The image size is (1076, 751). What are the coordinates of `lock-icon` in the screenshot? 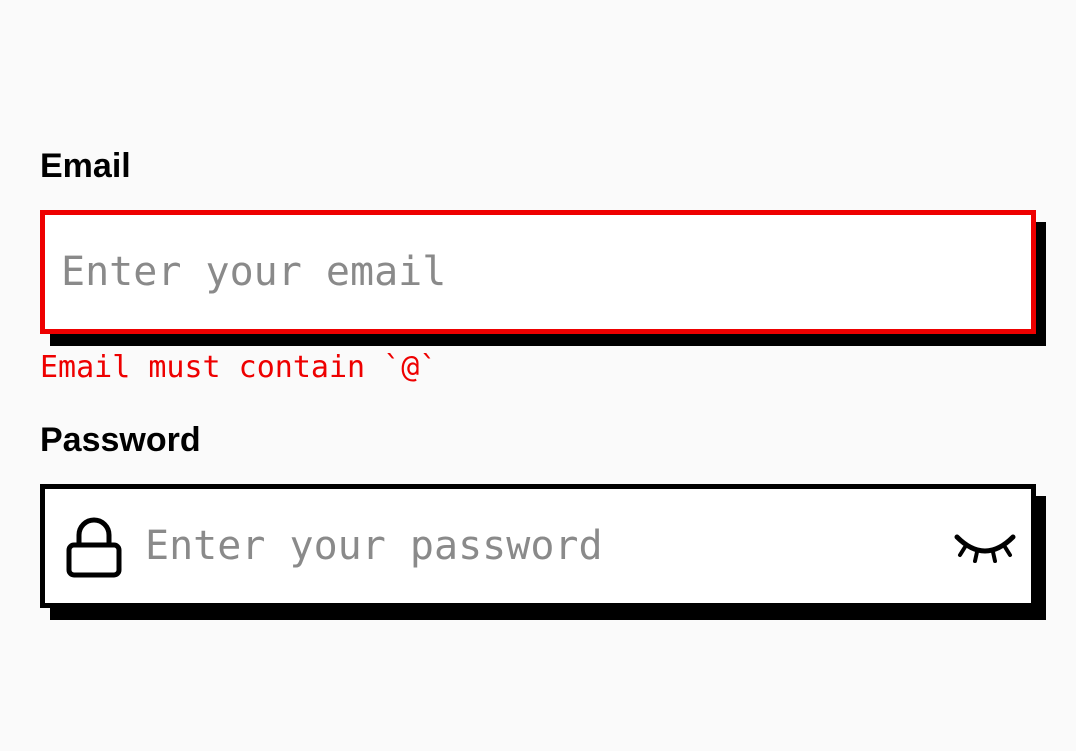 It's located at (94, 547).